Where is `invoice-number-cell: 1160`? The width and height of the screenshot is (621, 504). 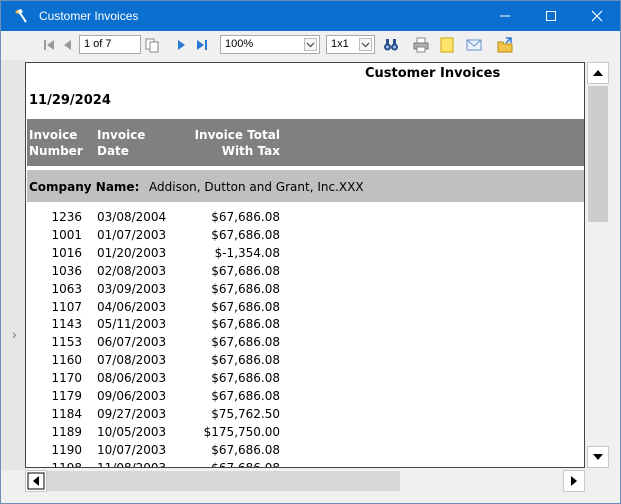 invoice-number-cell: 1160 is located at coordinates (66, 360).